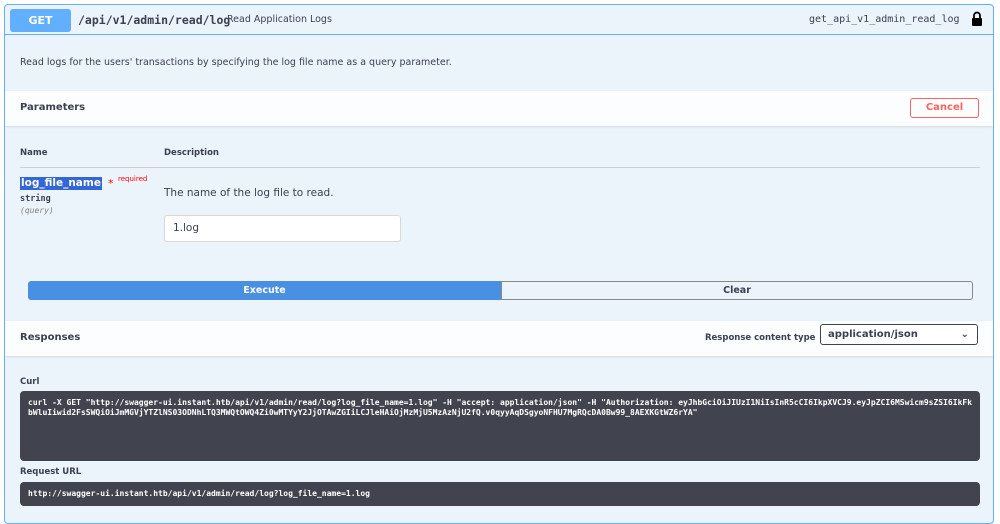  I want to click on responses-title: Responses, so click(50, 337).